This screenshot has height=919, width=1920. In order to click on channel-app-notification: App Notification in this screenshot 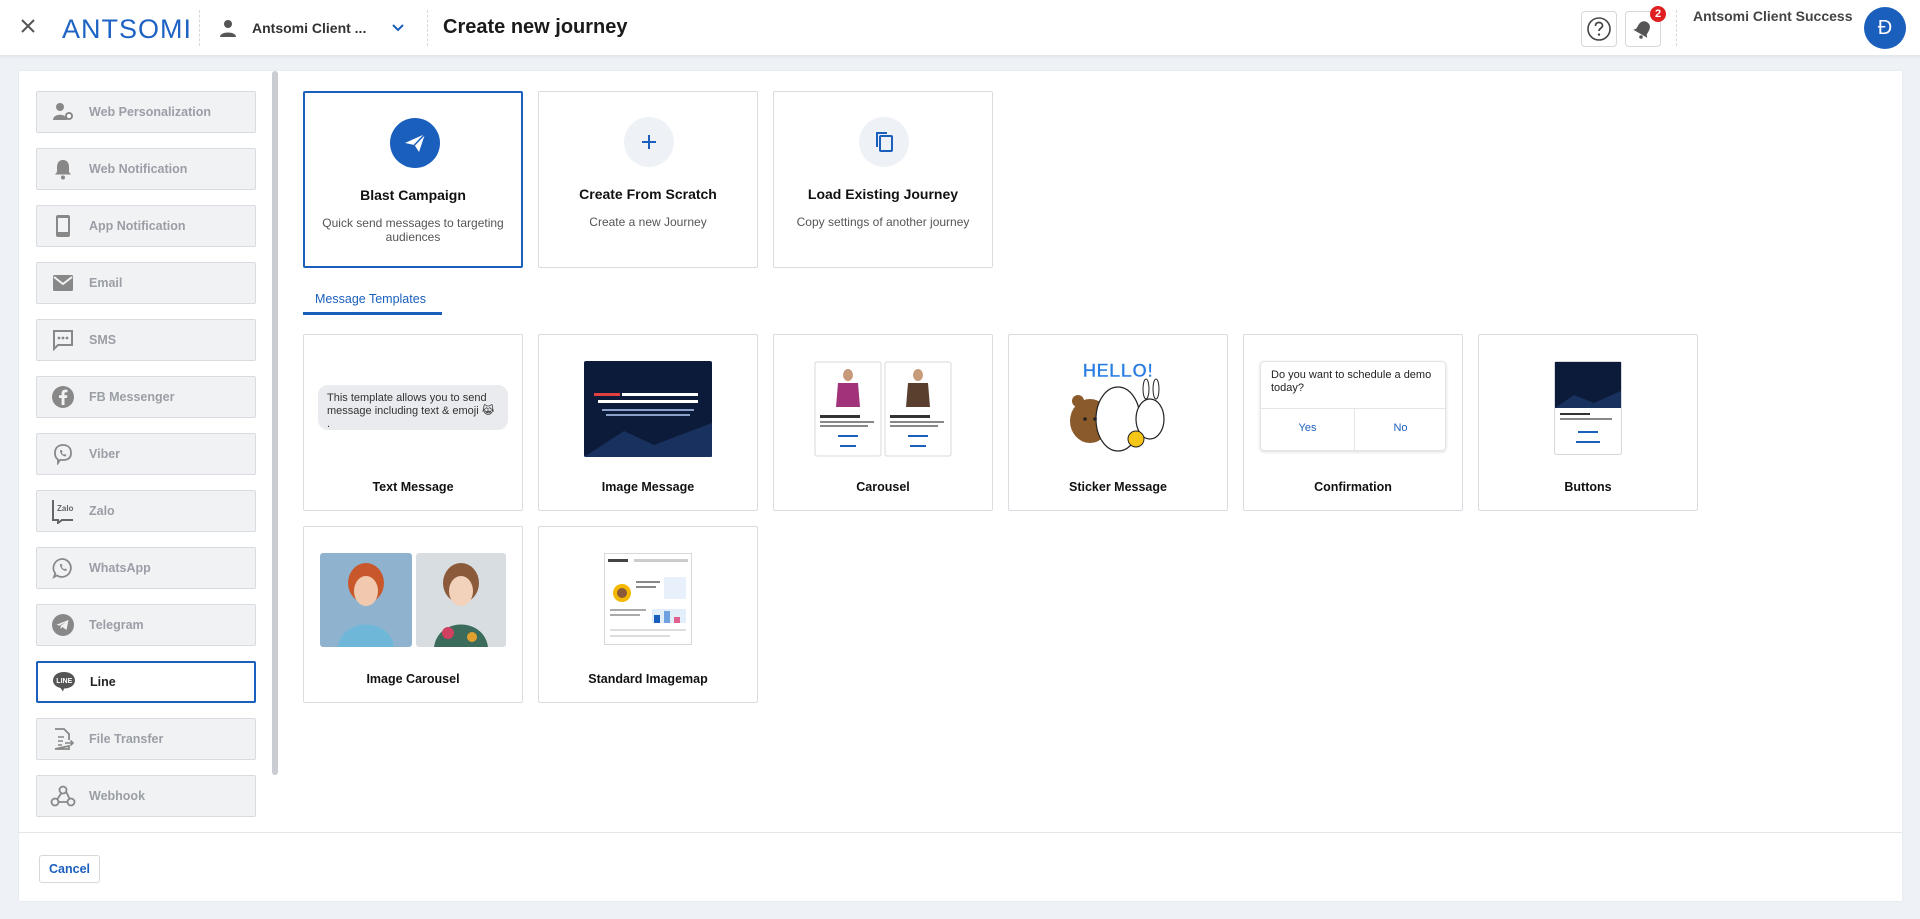, I will do `click(146, 226)`.